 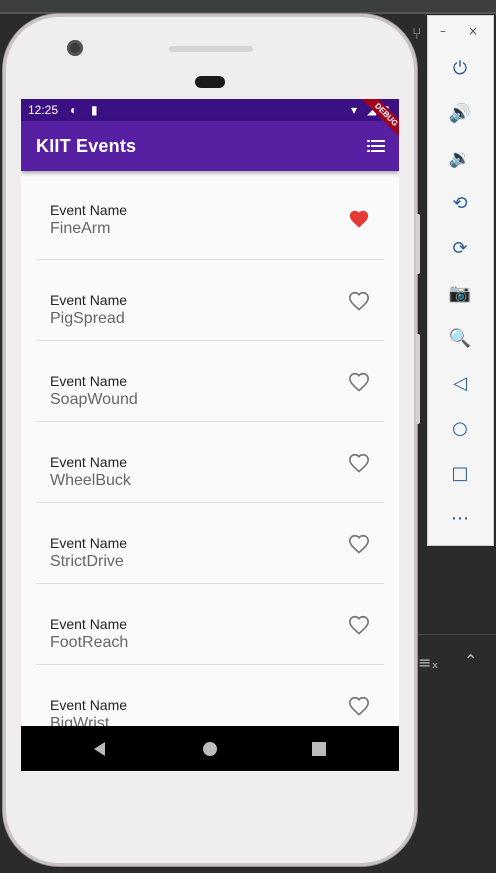 What do you see at coordinates (80, 720) in the screenshot?
I see `event-name: BigWrist` at bounding box center [80, 720].